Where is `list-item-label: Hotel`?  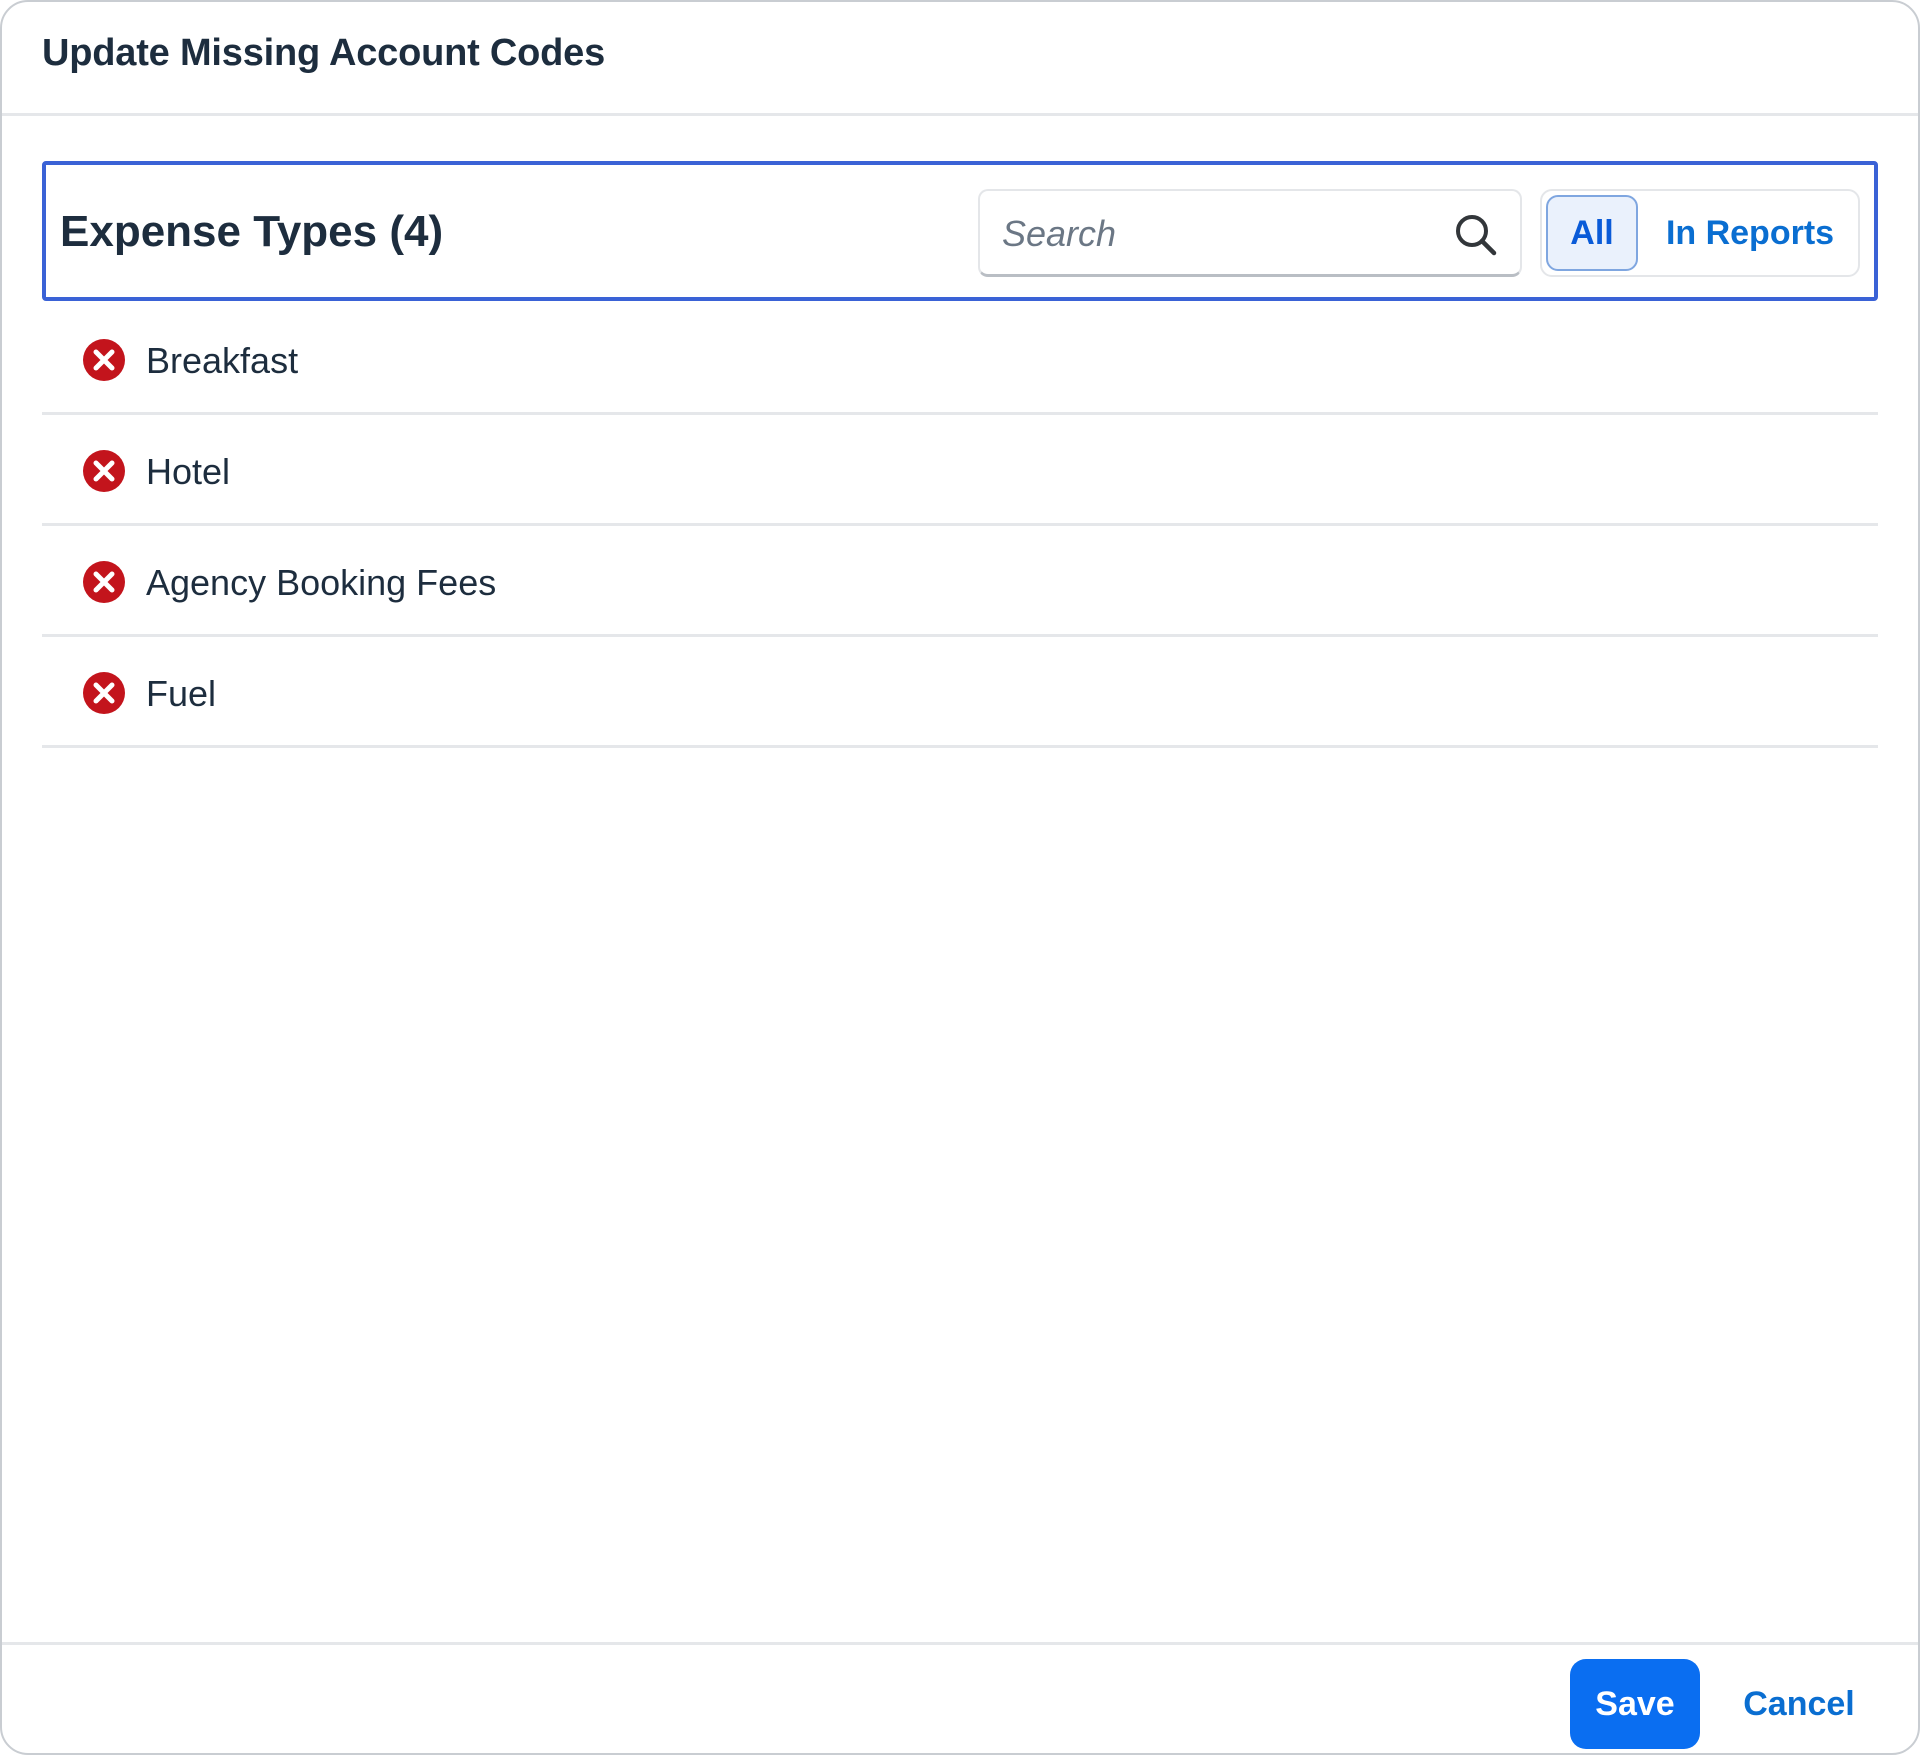
list-item-label: Hotel is located at coordinates (188, 471).